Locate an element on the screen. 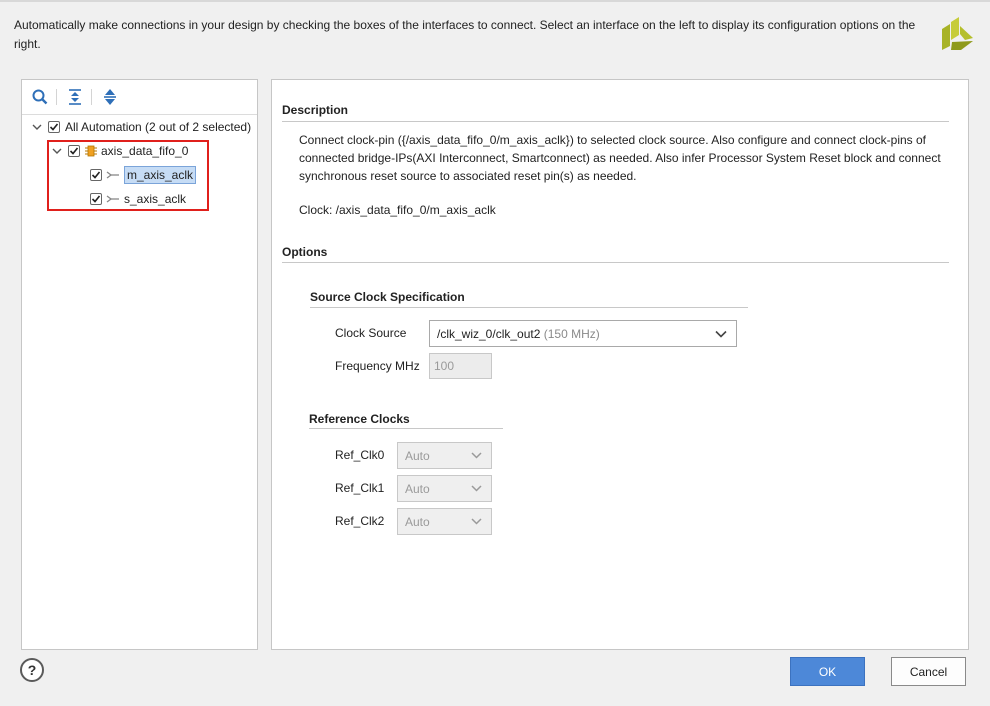  top-divider is located at coordinates (495, 1).